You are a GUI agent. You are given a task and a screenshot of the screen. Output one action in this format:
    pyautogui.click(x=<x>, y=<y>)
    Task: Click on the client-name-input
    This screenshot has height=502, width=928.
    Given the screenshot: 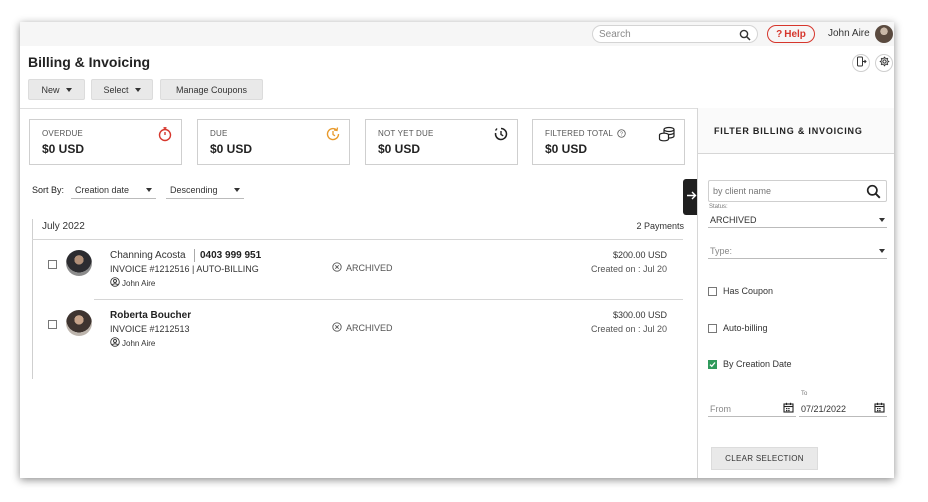 What is the action you would take?
    pyautogui.click(x=788, y=191)
    